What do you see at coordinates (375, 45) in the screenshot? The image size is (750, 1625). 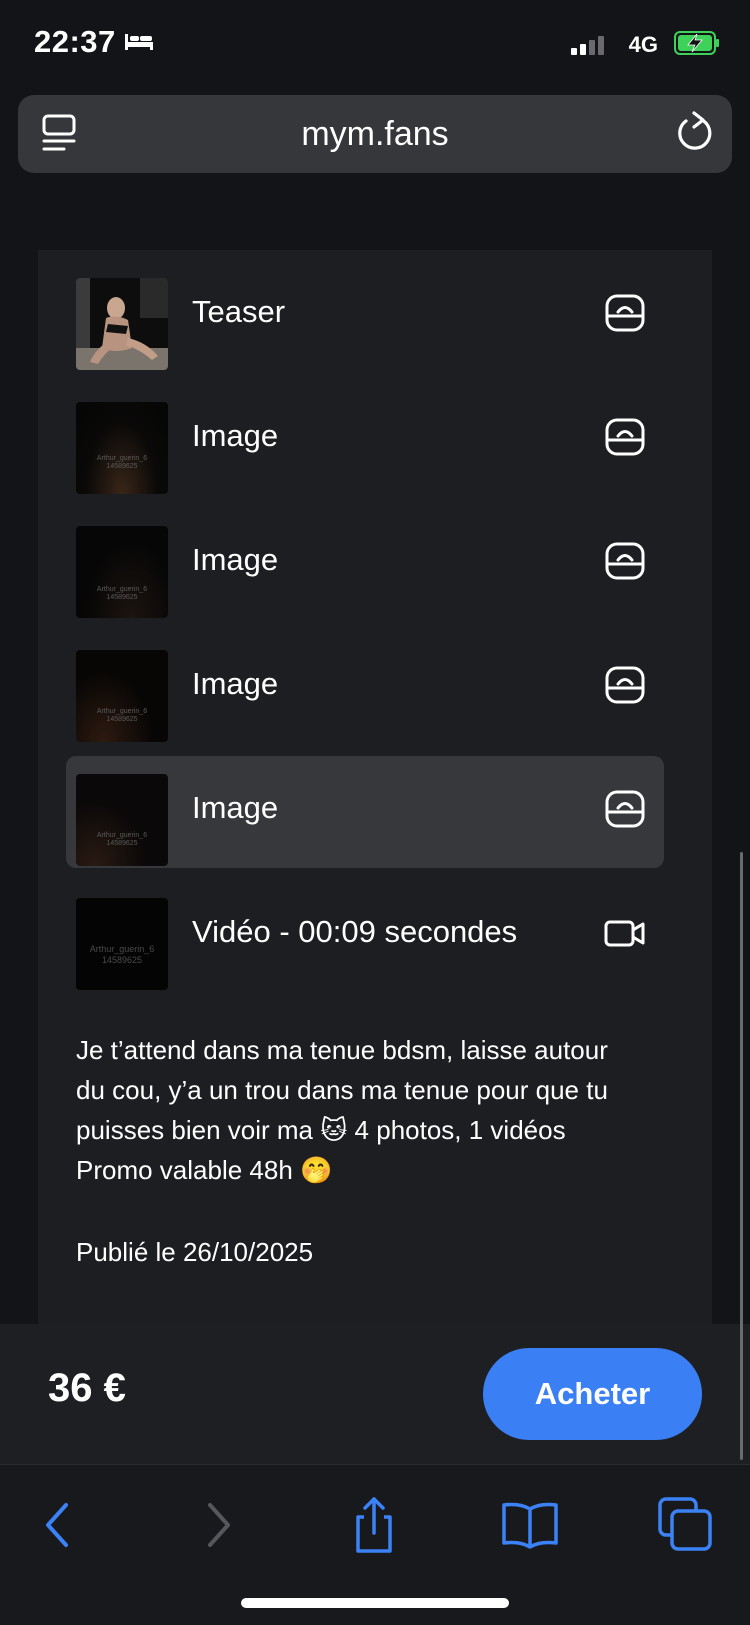 I see `status-bar: 22:37 4G` at bounding box center [375, 45].